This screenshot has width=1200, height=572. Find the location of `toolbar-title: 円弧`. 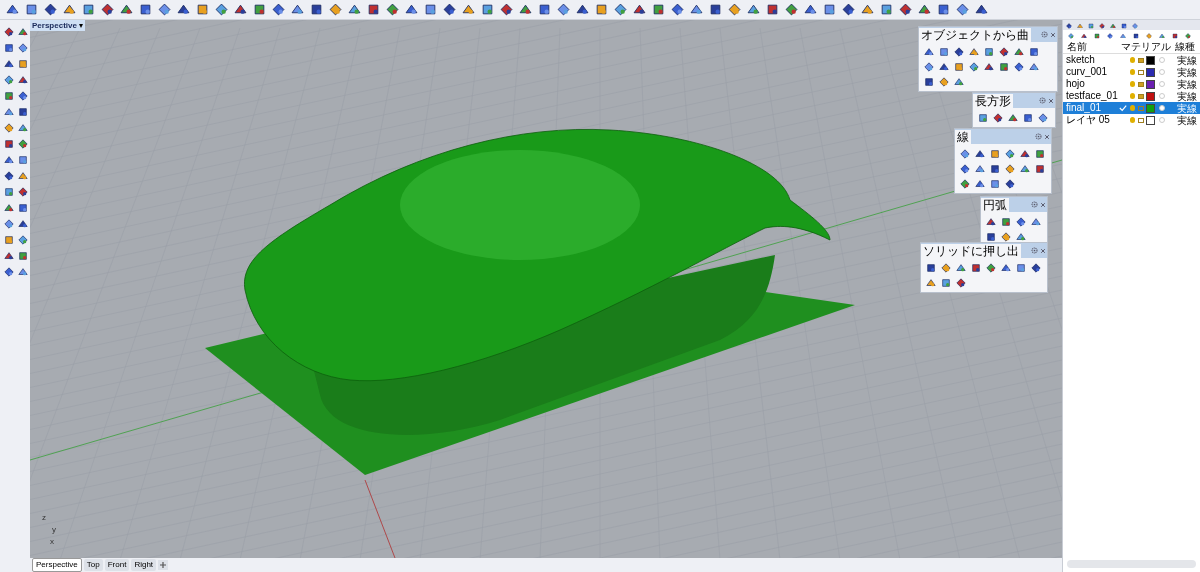

toolbar-title: 円弧 is located at coordinates (995, 204).